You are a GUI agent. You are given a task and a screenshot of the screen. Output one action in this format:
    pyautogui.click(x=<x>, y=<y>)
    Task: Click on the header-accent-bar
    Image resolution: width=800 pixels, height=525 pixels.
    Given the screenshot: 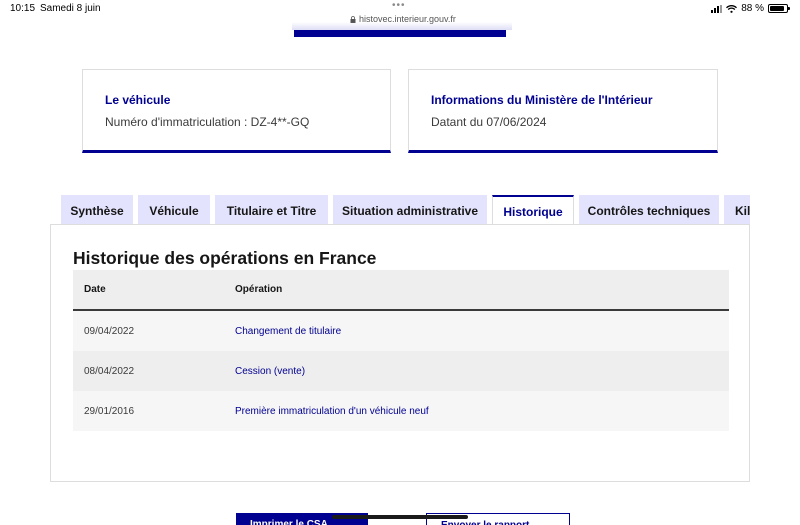 What is the action you would take?
    pyautogui.click(x=400, y=33)
    